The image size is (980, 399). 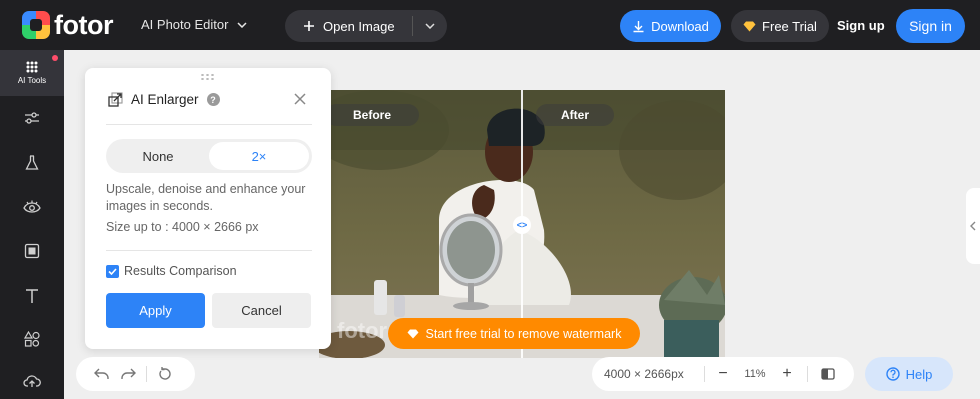 I want to click on chevron-left-icon, so click(x=973, y=226).